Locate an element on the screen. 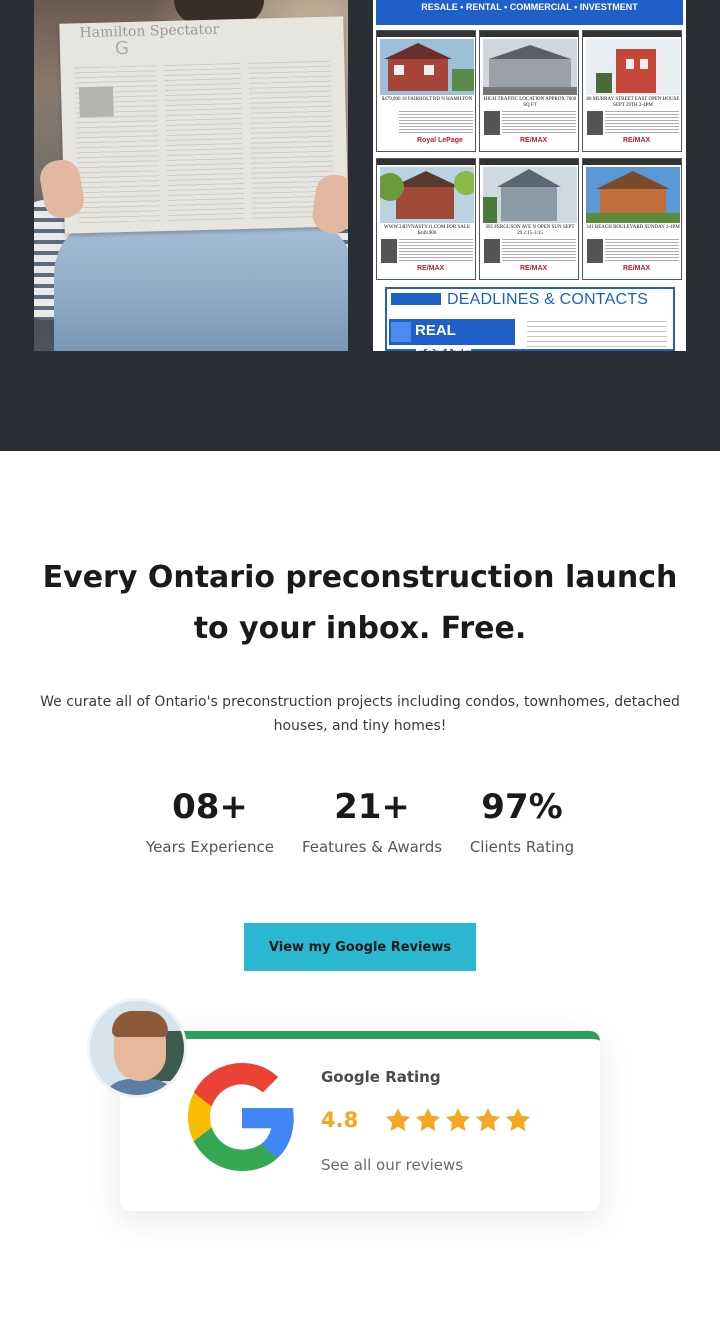 This screenshot has height=1322, width=720. avatar is located at coordinates (137, 1048).